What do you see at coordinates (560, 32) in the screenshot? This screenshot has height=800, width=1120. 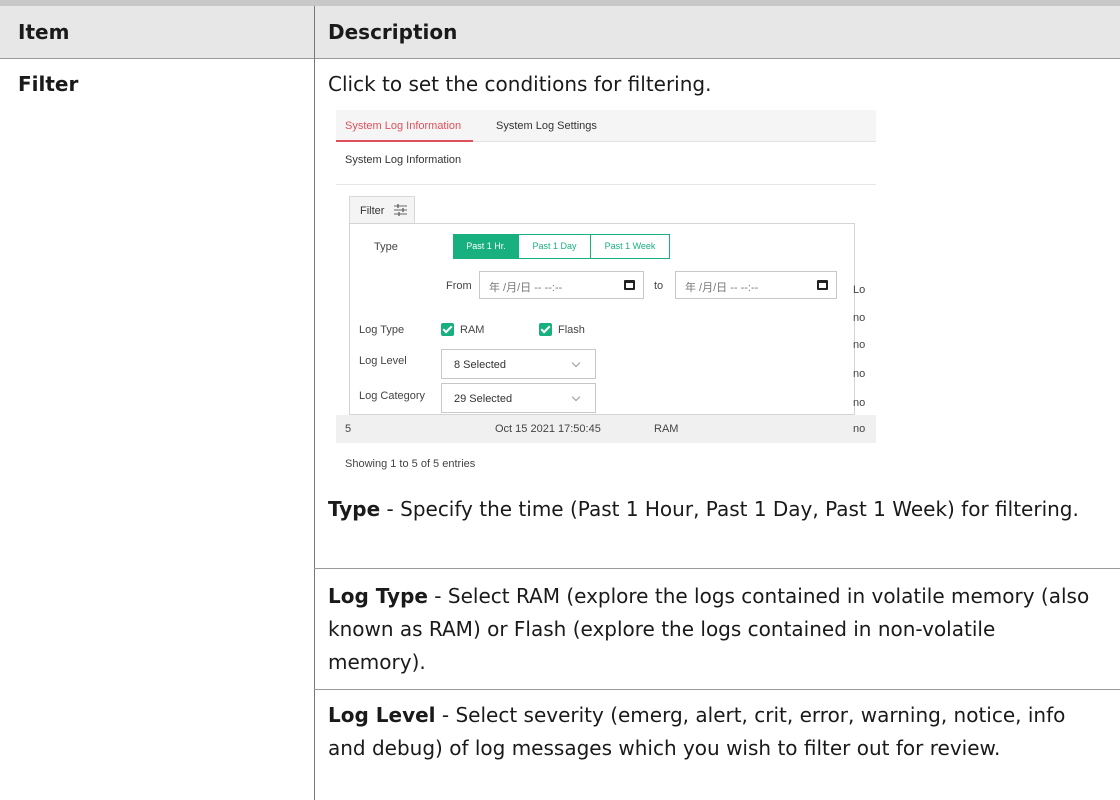 I see `table-header: Item Description` at bounding box center [560, 32].